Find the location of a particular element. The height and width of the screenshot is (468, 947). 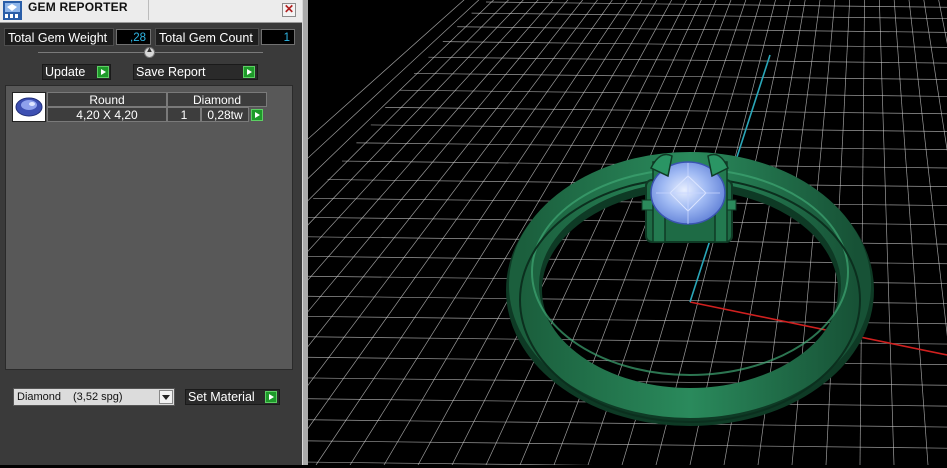

material-select-spg: (3,52 spg) is located at coordinates (98, 397).